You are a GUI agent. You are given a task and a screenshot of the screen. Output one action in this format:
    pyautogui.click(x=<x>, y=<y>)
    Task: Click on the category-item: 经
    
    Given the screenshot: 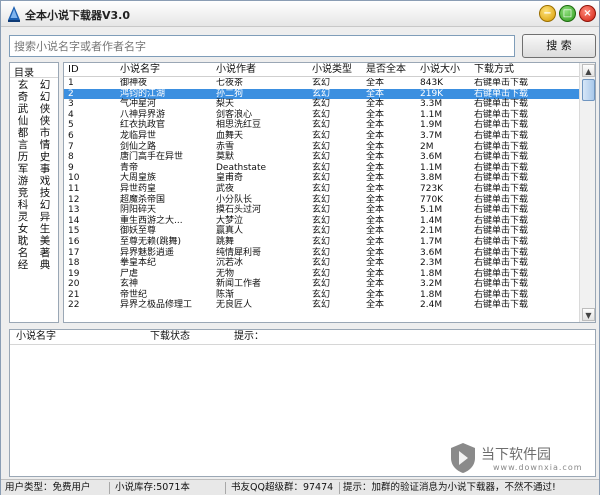 What is the action you would take?
    pyautogui.click(x=23, y=265)
    